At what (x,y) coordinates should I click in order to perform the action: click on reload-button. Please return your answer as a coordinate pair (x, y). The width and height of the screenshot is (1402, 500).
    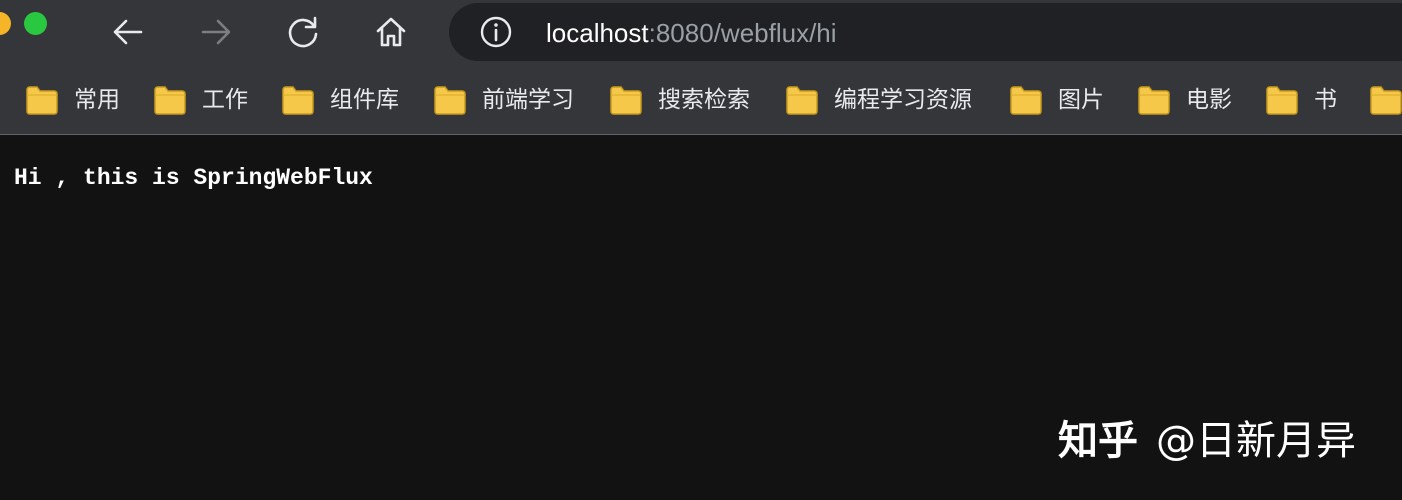
    Looking at the image, I should click on (303, 32).